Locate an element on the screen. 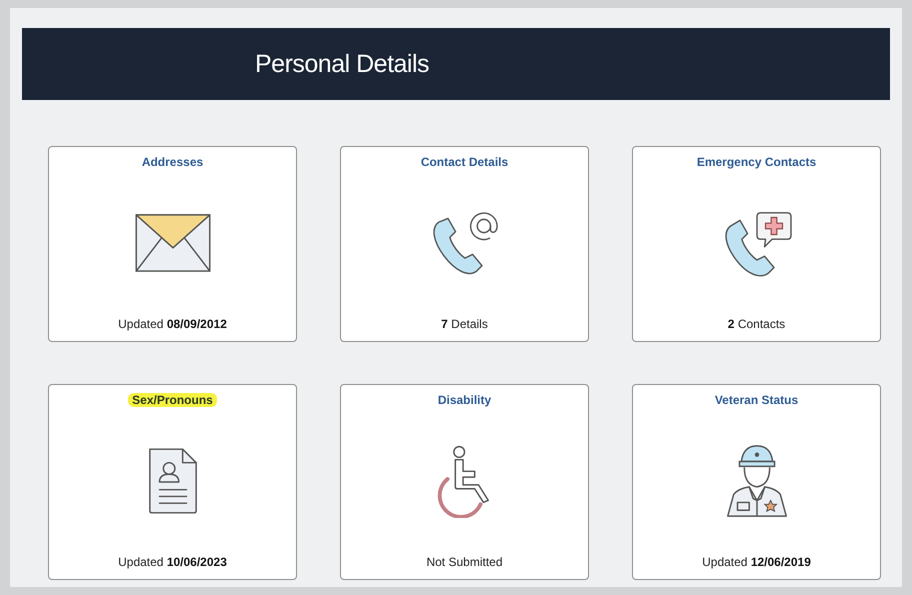 Image resolution: width=912 pixels, height=595 pixels. page-title: Personal Details is located at coordinates (342, 64).